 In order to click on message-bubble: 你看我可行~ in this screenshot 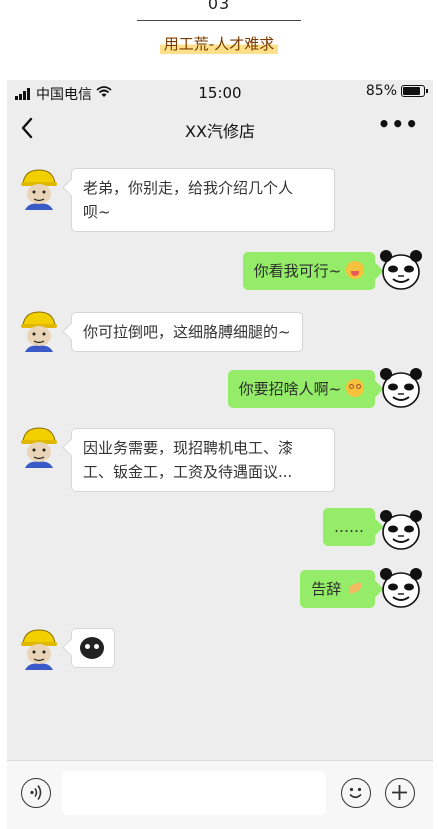, I will do `click(308, 271)`.